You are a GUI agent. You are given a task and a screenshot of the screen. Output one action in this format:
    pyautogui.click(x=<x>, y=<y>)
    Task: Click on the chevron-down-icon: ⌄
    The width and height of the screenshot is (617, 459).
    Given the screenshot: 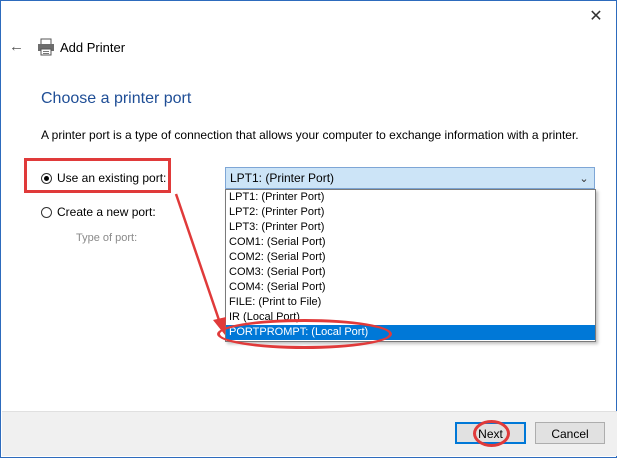 What is the action you would take?
    pyautogui.click(x=584, y=178)
    